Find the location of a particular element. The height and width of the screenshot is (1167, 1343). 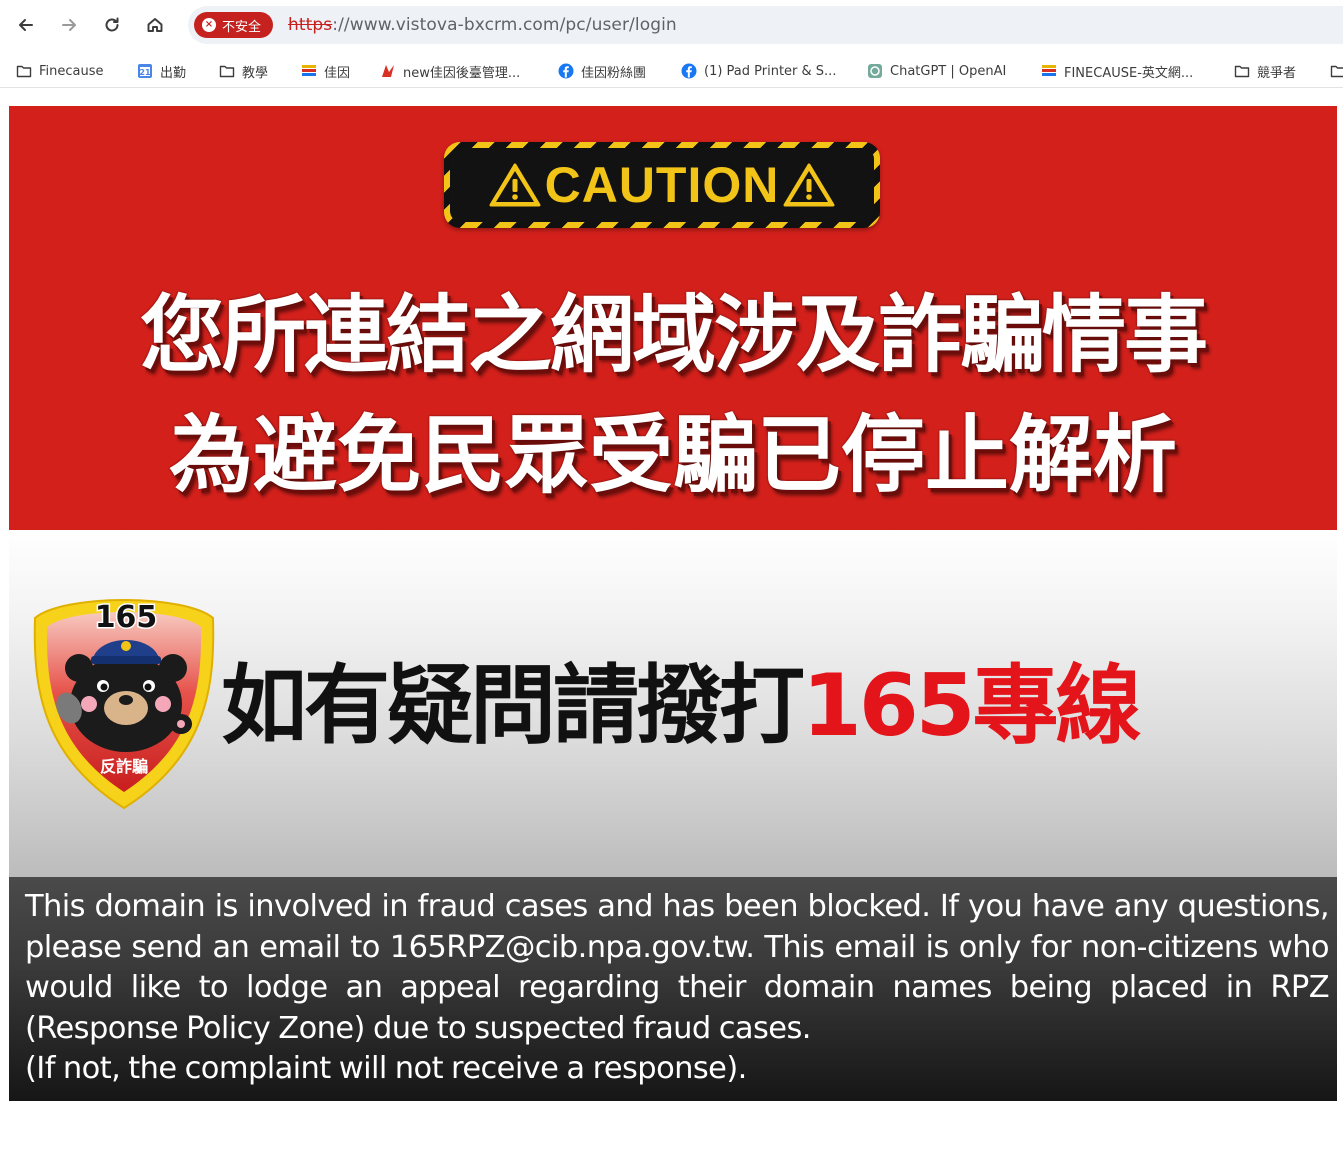

url-scheme: https is located at coordinates (310, 25).